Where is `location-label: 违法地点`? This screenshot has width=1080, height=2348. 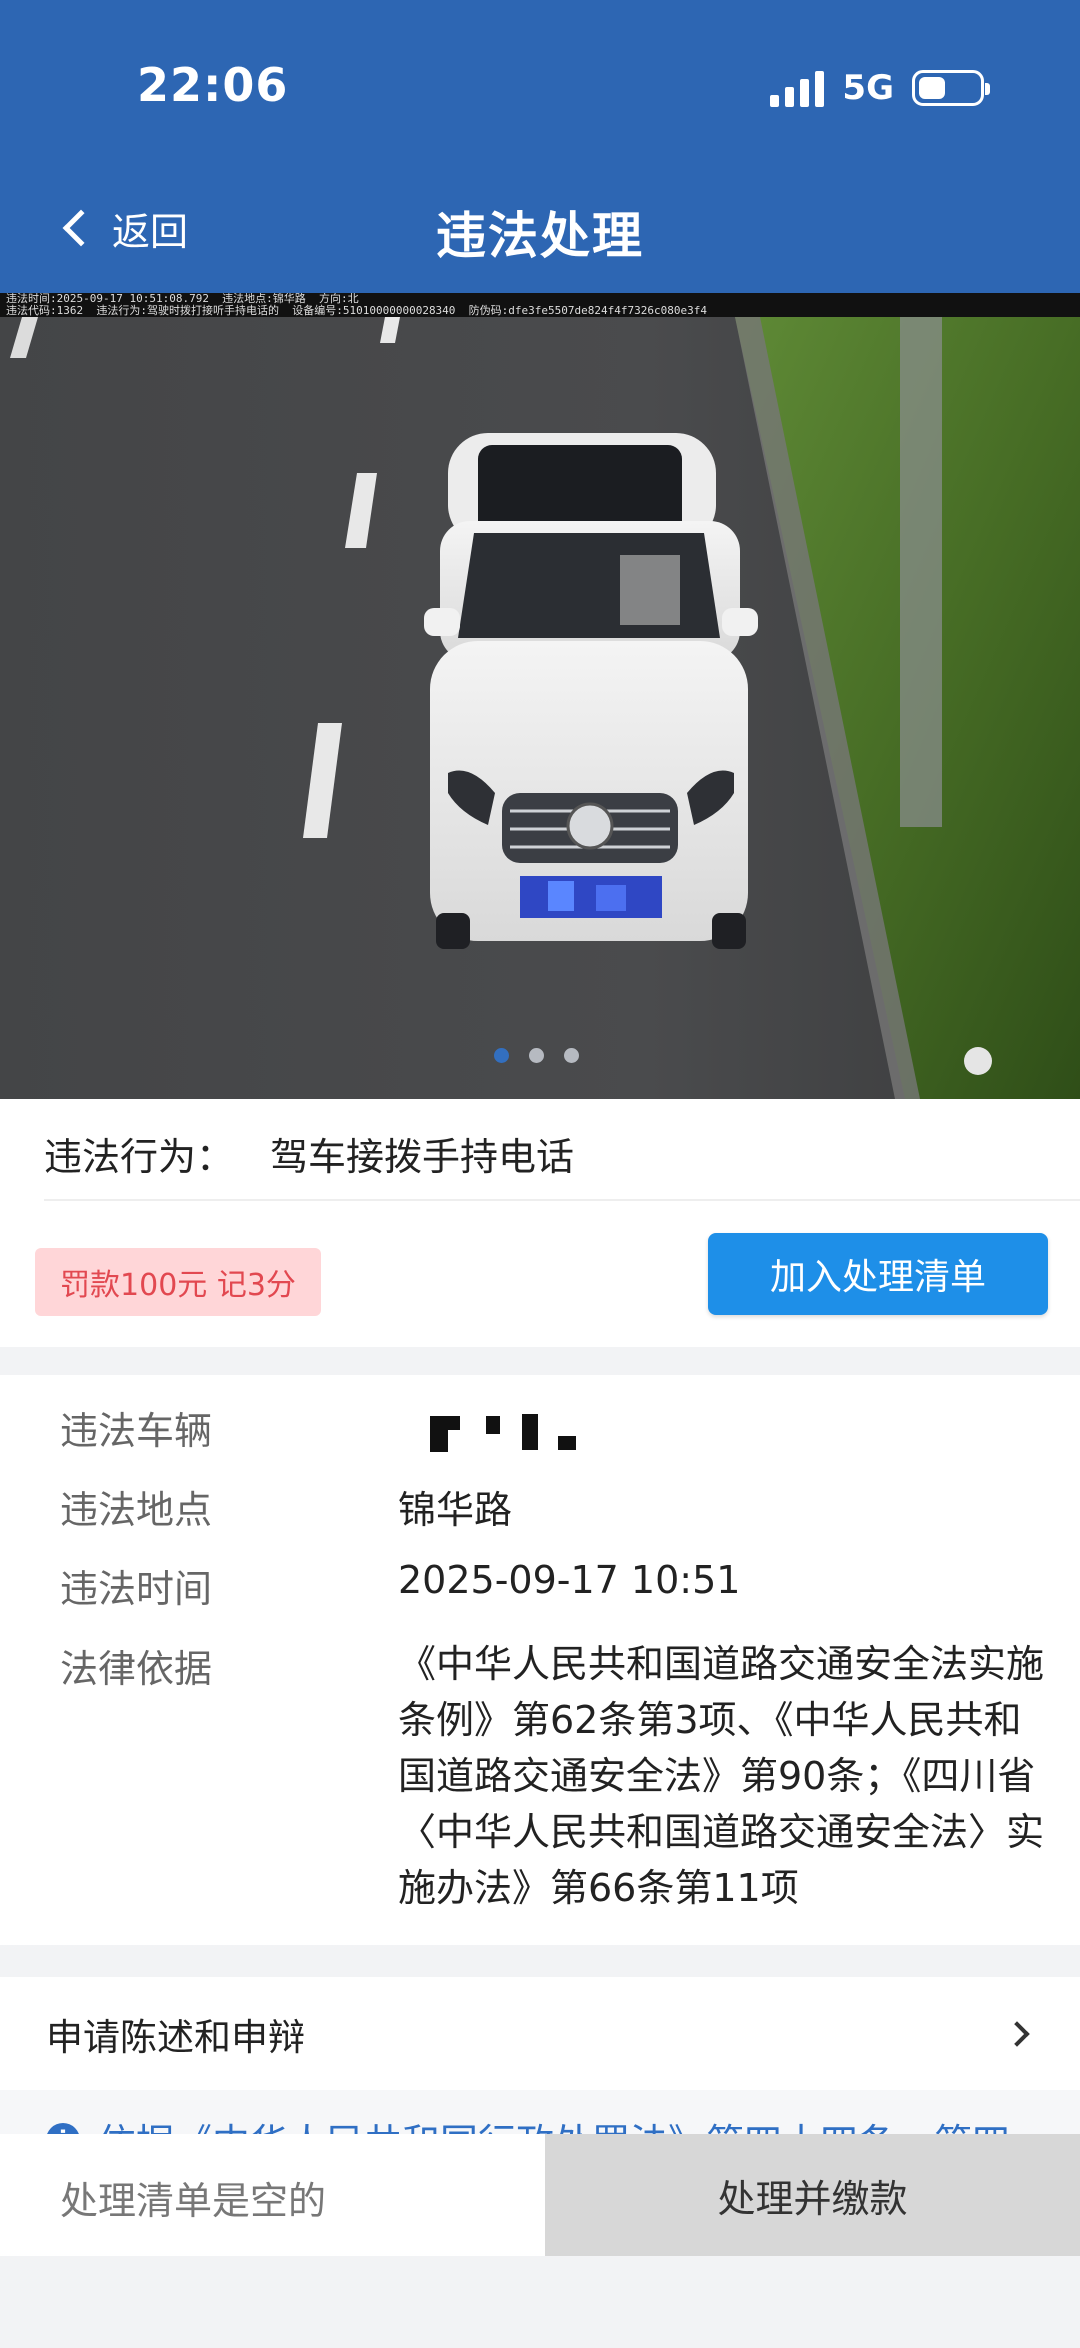 location-label: 违法地点 is located at coordinates (136, 1510).